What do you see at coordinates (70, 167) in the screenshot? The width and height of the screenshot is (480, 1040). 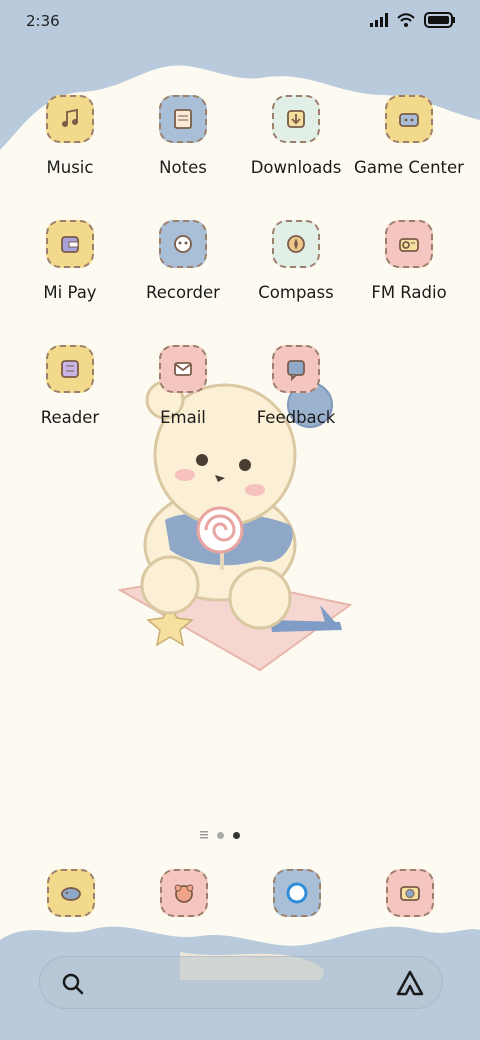 I see `app-label: Music` at bounding box center [70, 167].